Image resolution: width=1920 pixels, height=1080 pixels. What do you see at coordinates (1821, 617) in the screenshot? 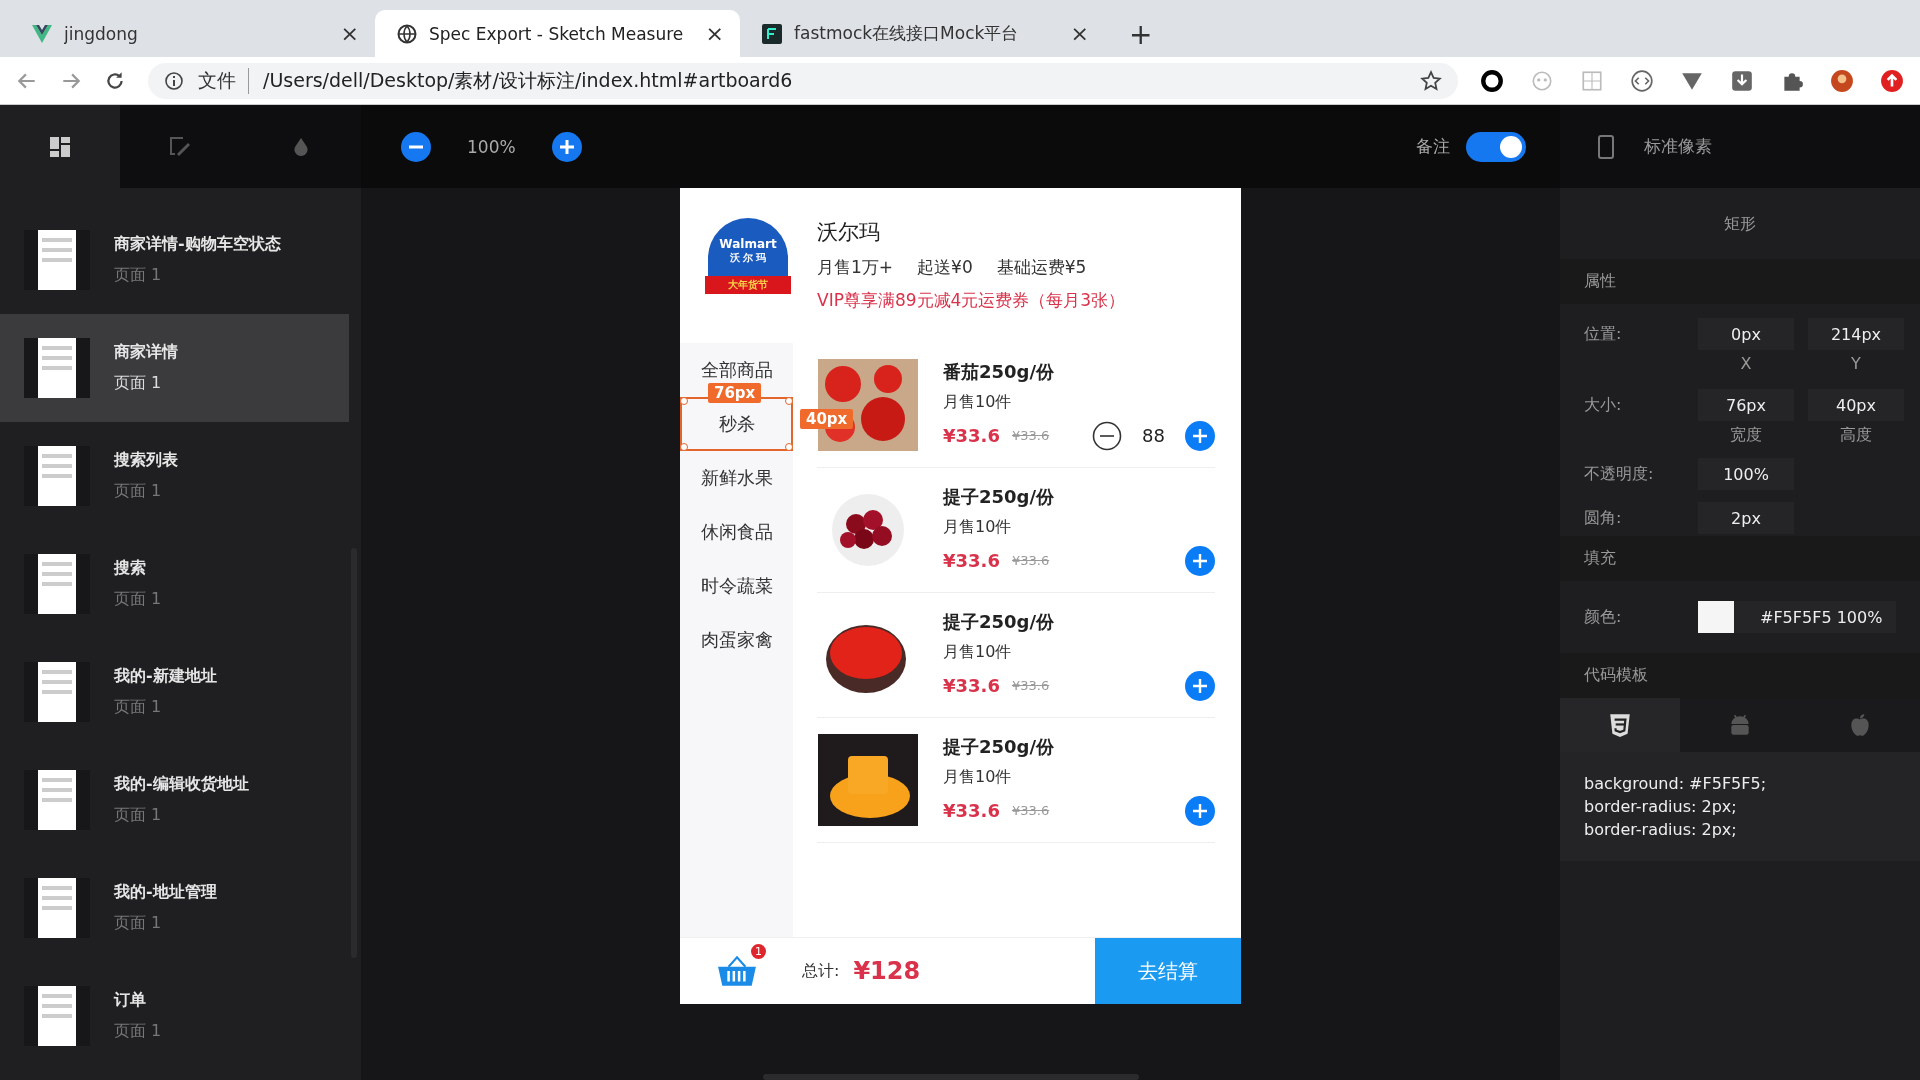
I see `color-value: #F5F5F5 100%` at bounding box center [1821, 617].